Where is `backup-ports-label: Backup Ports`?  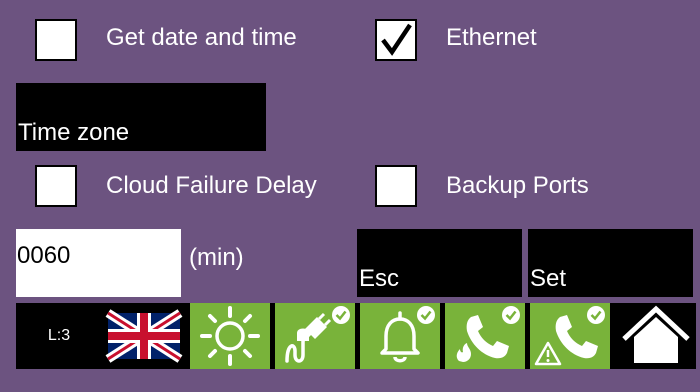 backup-ports-label: Backup Ports is located at coordinates (517, 185).